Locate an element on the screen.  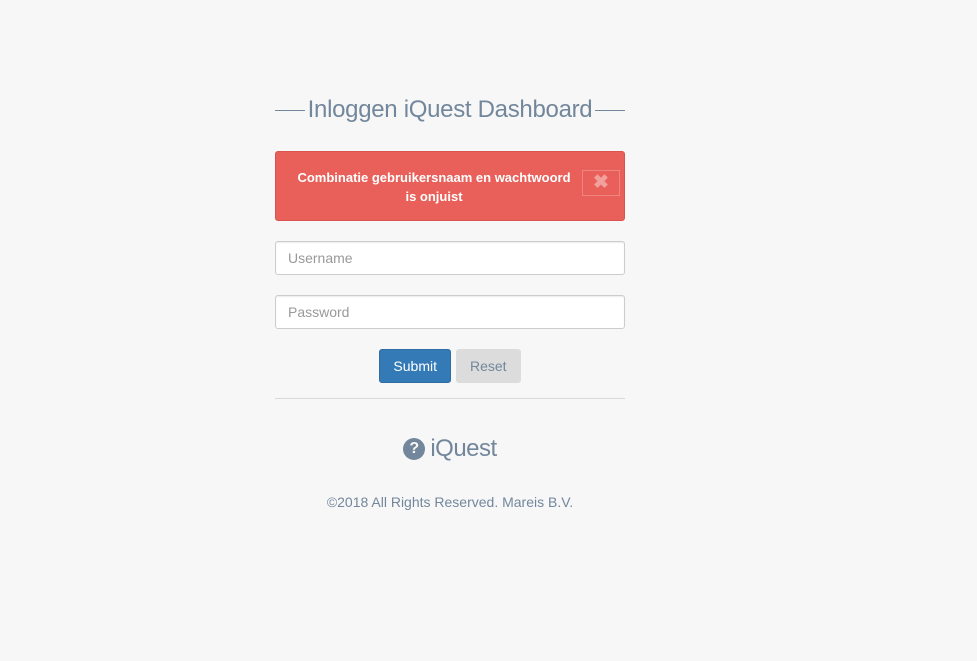
divider is located at coordinates (450, 398).